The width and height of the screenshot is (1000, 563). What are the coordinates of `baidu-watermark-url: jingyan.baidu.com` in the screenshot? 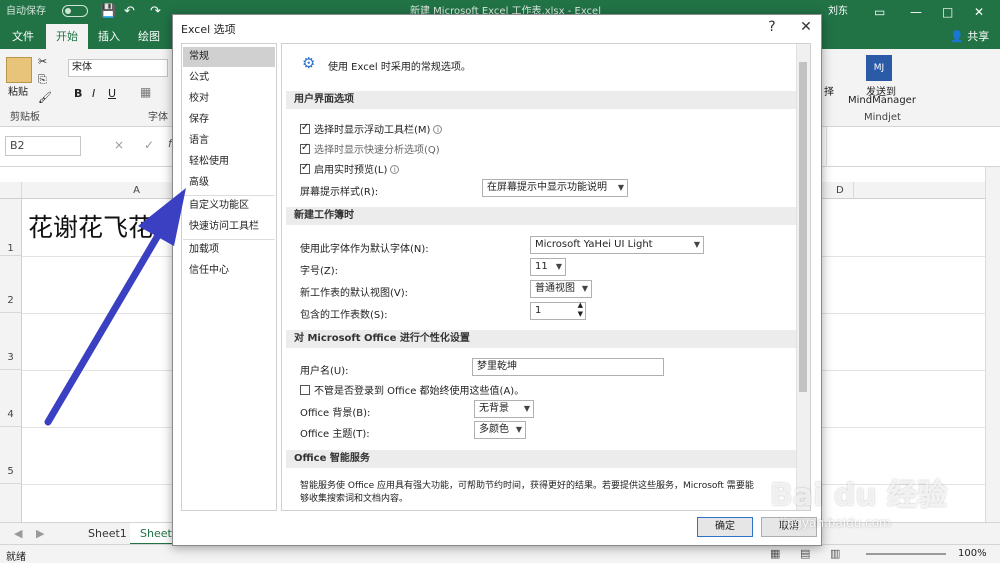 It's located at (835, 523).